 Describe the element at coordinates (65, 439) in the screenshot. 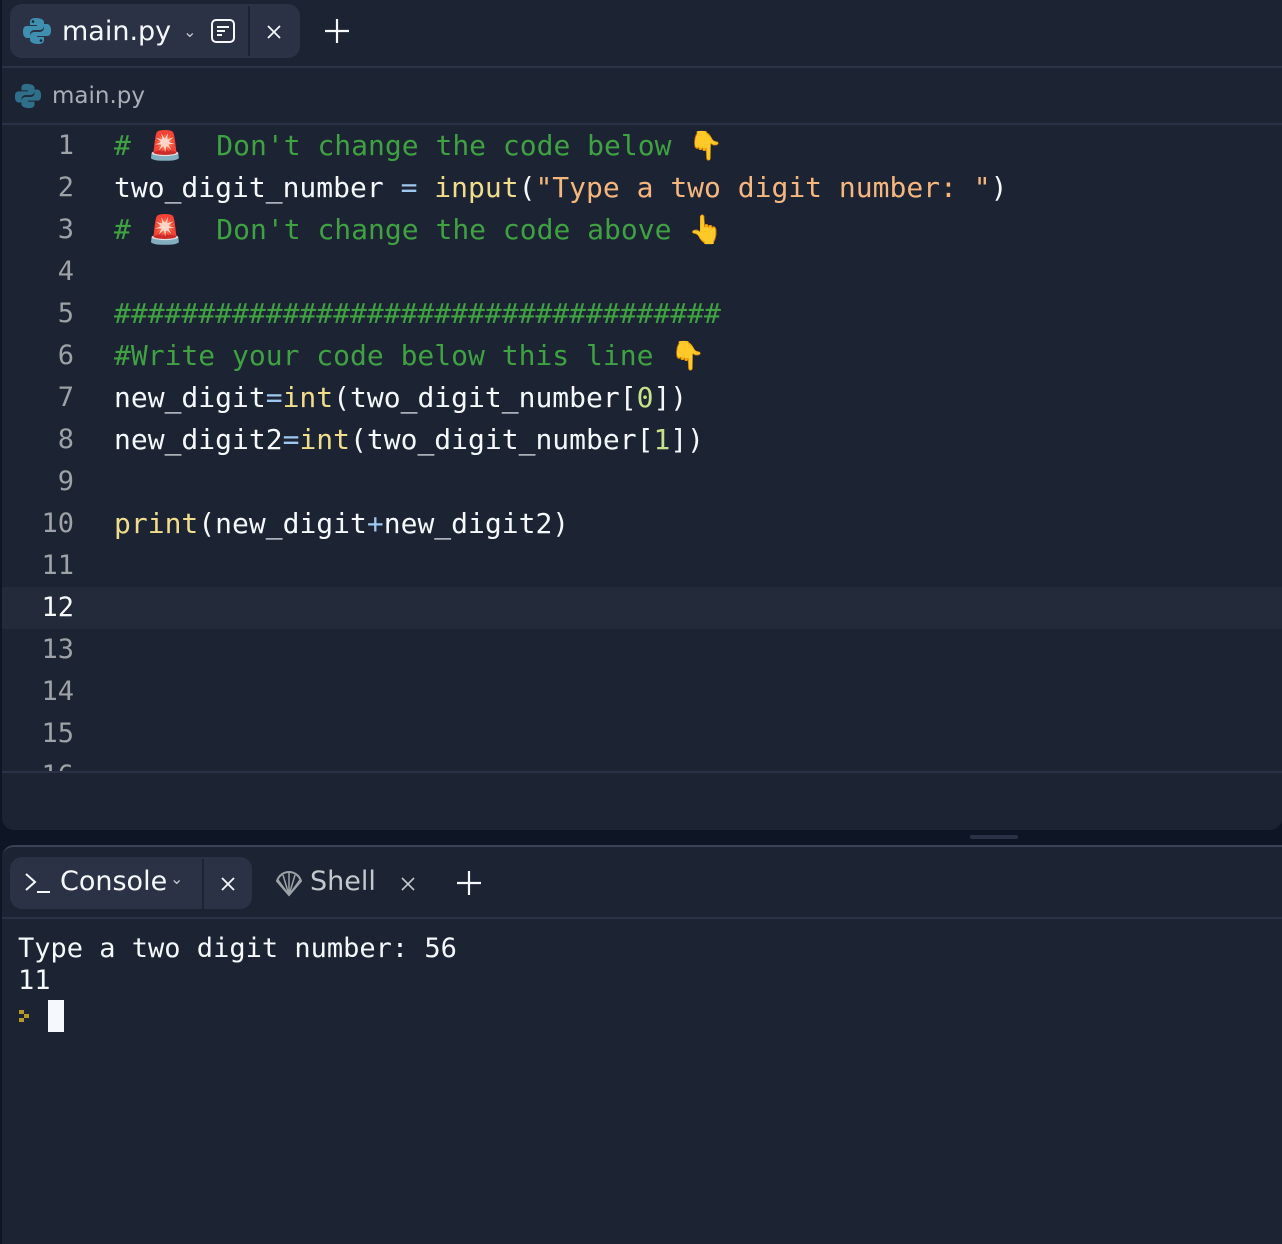

I see `line-number: 8` at that location.